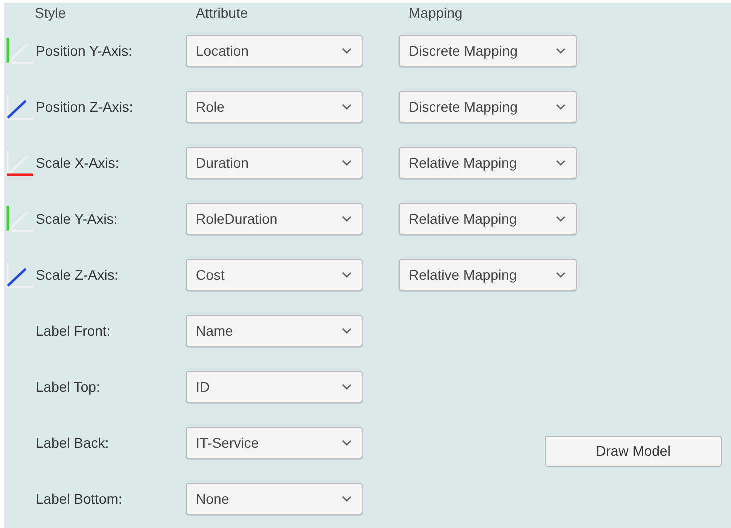 The height and width of the screenshot is (528, 731). Describe the element at coordinates (223, 13) in the screenshot. I see `column-header: Attribute` at that location.